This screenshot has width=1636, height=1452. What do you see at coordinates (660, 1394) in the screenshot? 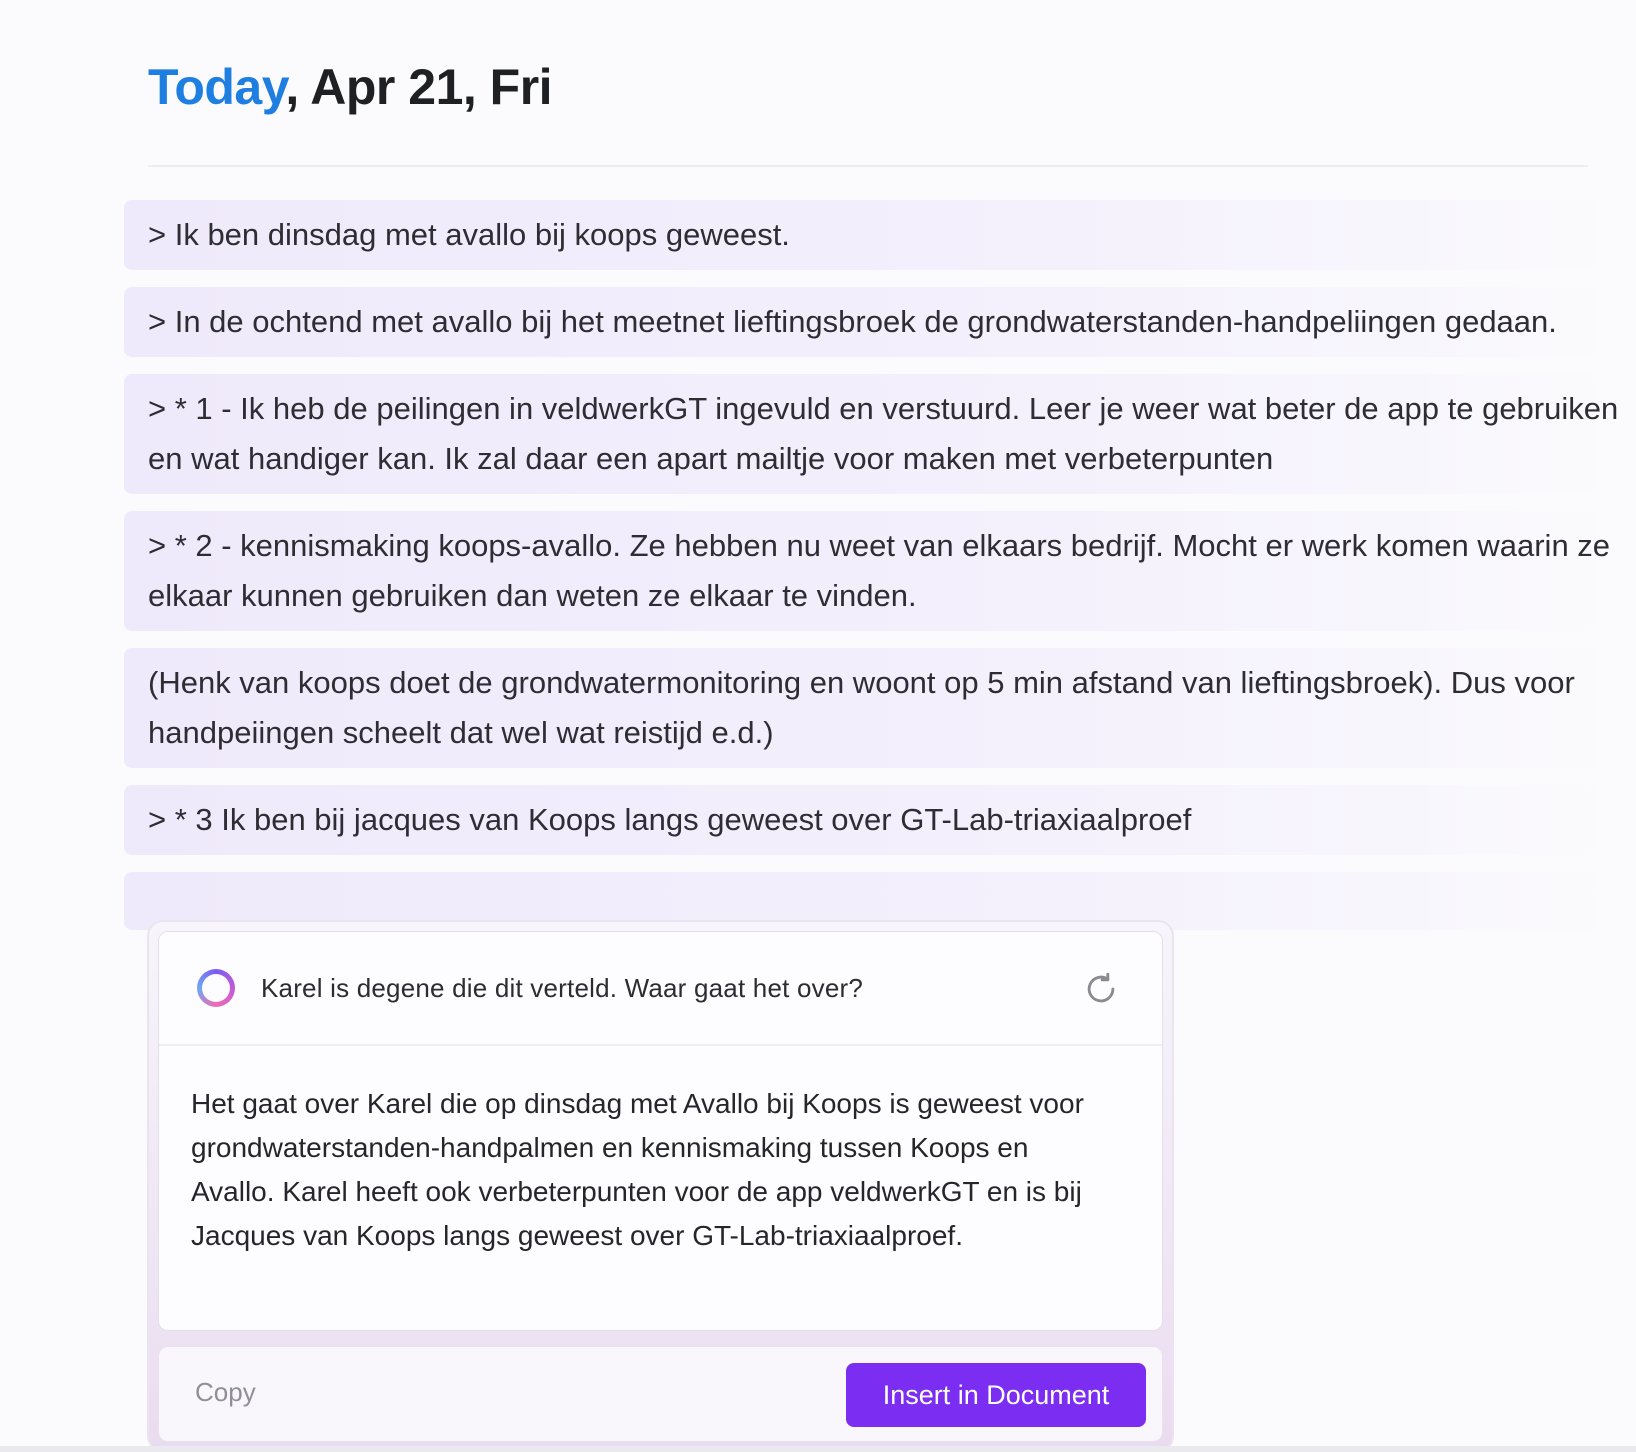
I see `ai-actions-bar: Copy Insert in Document` at bounding box center [660, 1394].